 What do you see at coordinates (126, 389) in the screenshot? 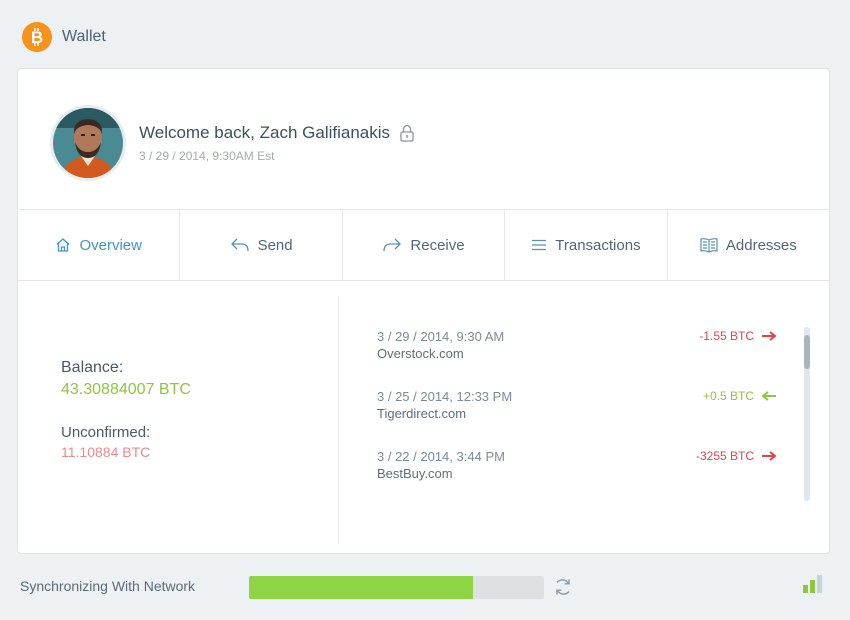
I see `balance-value: 43.30884007 BTC` at bounding box center [126, 389].